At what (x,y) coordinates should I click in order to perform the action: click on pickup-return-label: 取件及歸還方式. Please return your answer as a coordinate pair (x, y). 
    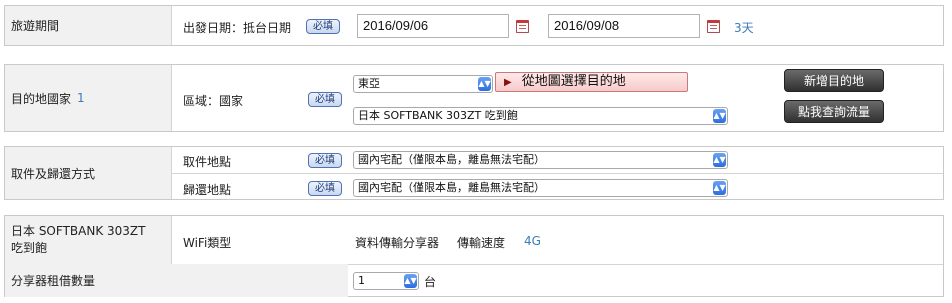
    Looking at the image, I should click on (88, 173).